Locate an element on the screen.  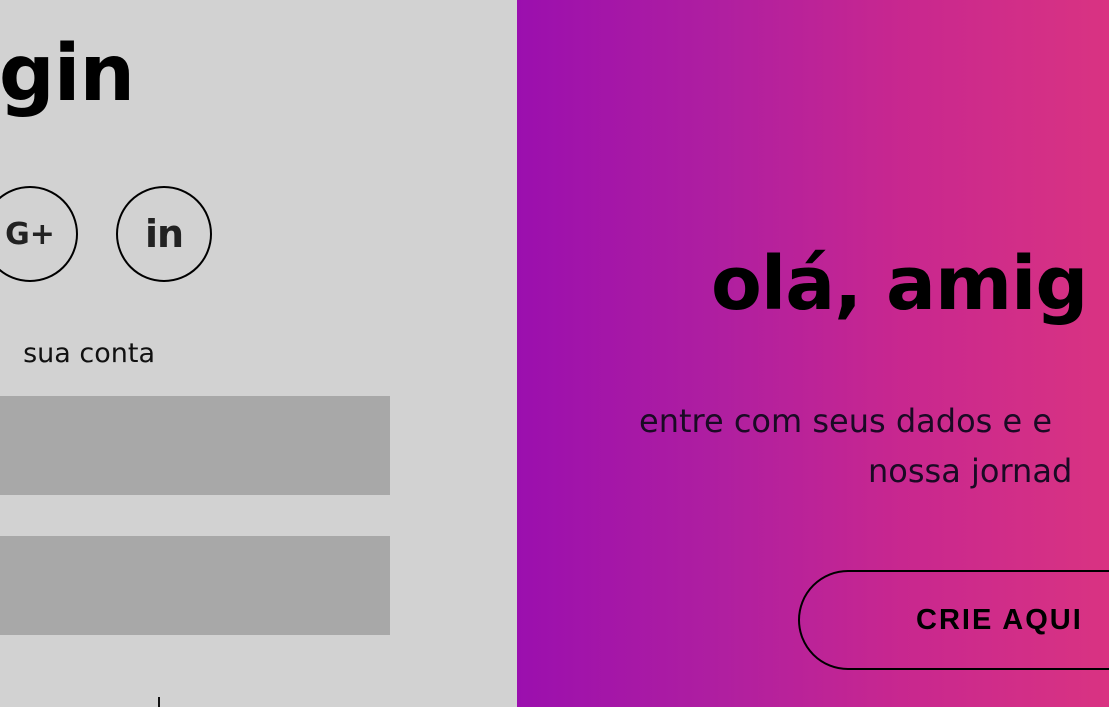
create-account-button: CRIE AQUI is located at coordinates (953, 620).